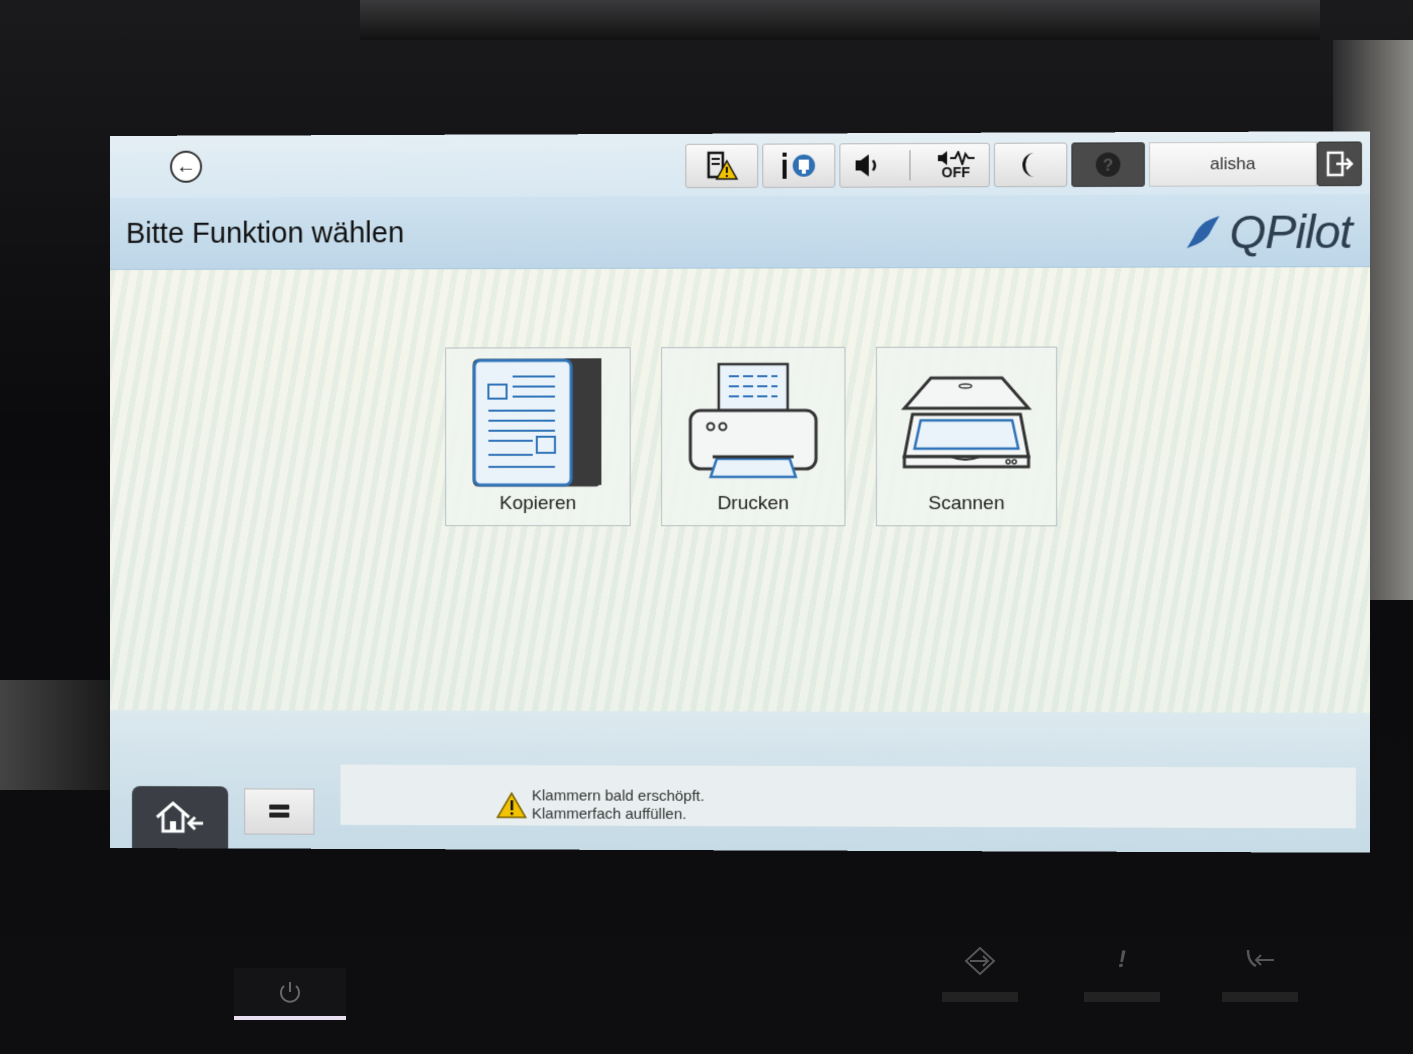  What do you see at coordinates (980, 961) in the screenshot?
I see `data-transfer-icon` at bounding box center [980, 961].